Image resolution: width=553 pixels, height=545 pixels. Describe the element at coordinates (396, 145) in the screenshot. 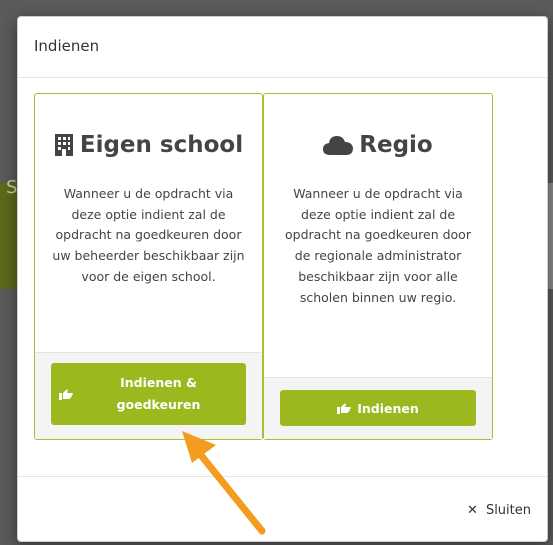

I see `card-title: Regio` at that location.